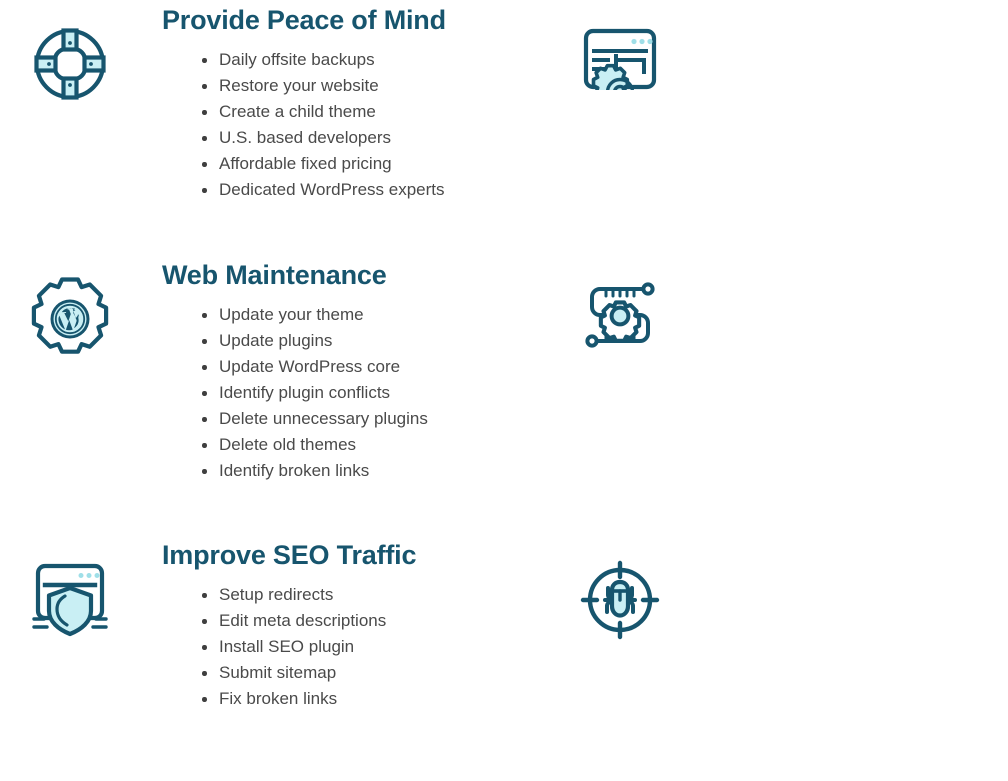  What do you see at coordinates (70, 319) in the screenshot?
I see `wordpress-gear-icon` at bounding box center [70, 319].